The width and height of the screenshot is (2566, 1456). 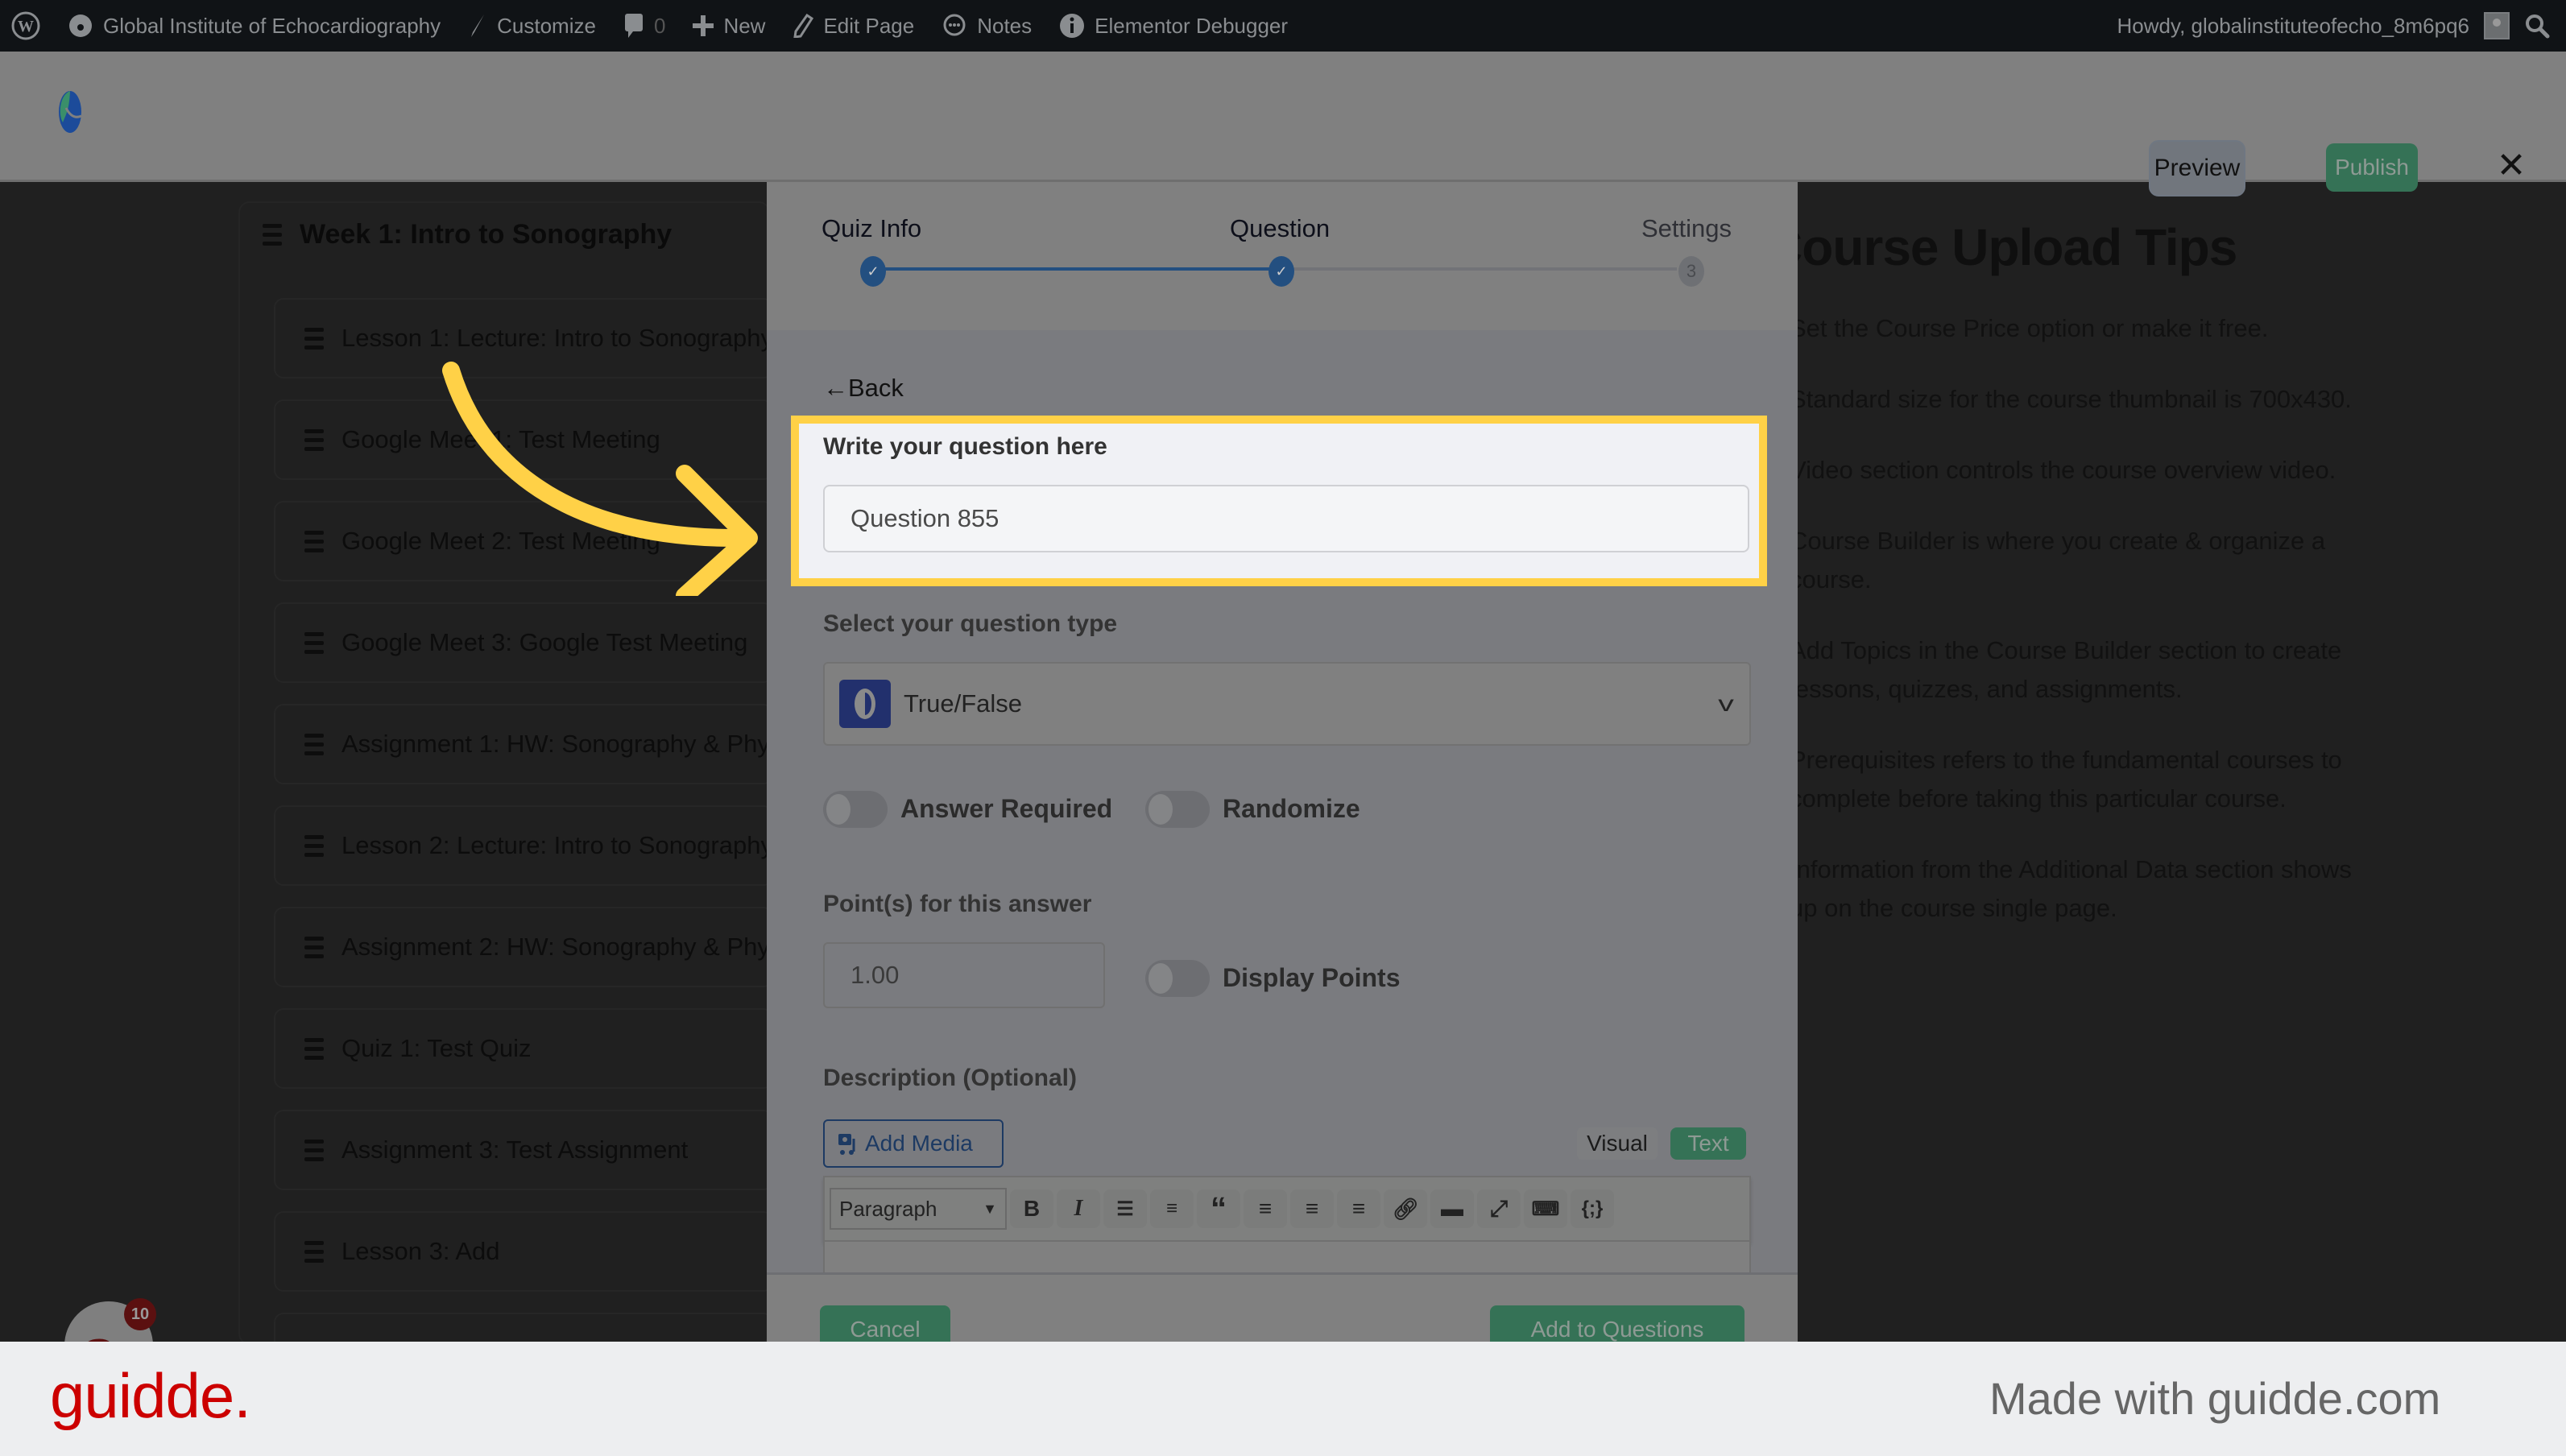 I want to click on close-icon: ✕, so click(x=2511, y=166).